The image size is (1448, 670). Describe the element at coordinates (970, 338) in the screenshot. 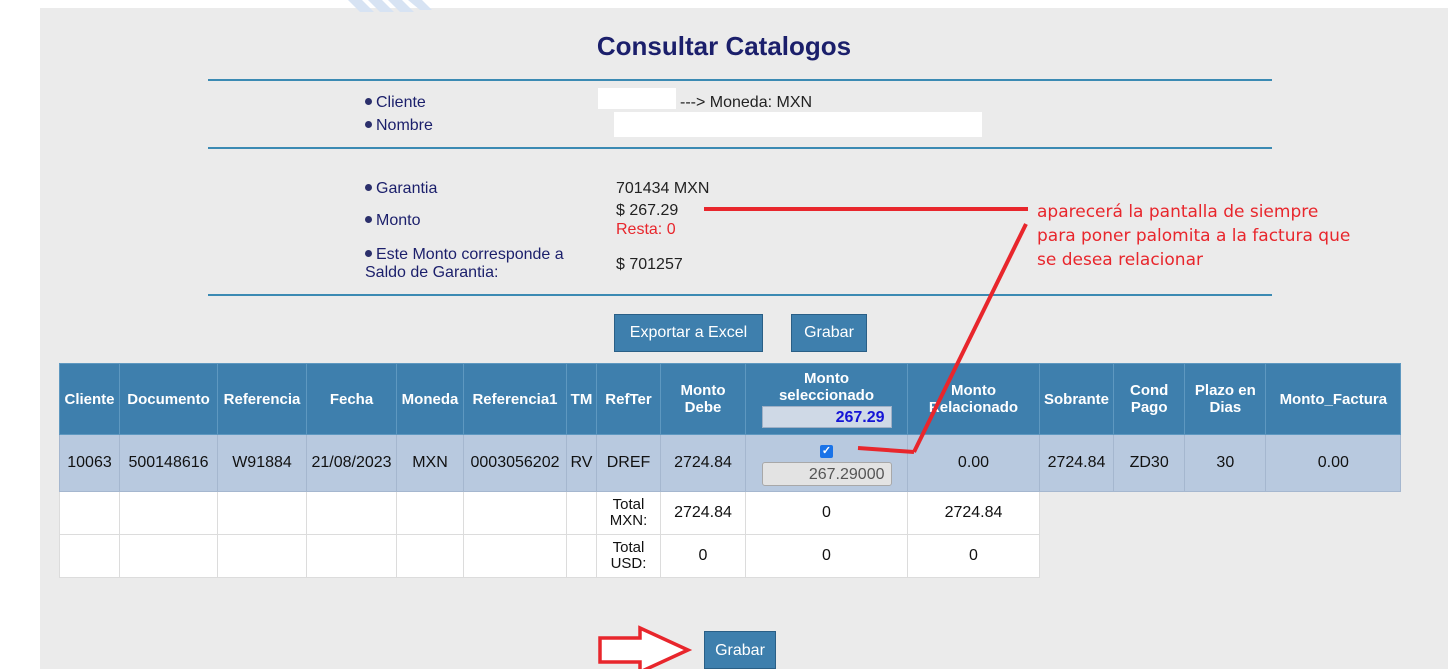

I see `annotation-line-diagonal` at that location.